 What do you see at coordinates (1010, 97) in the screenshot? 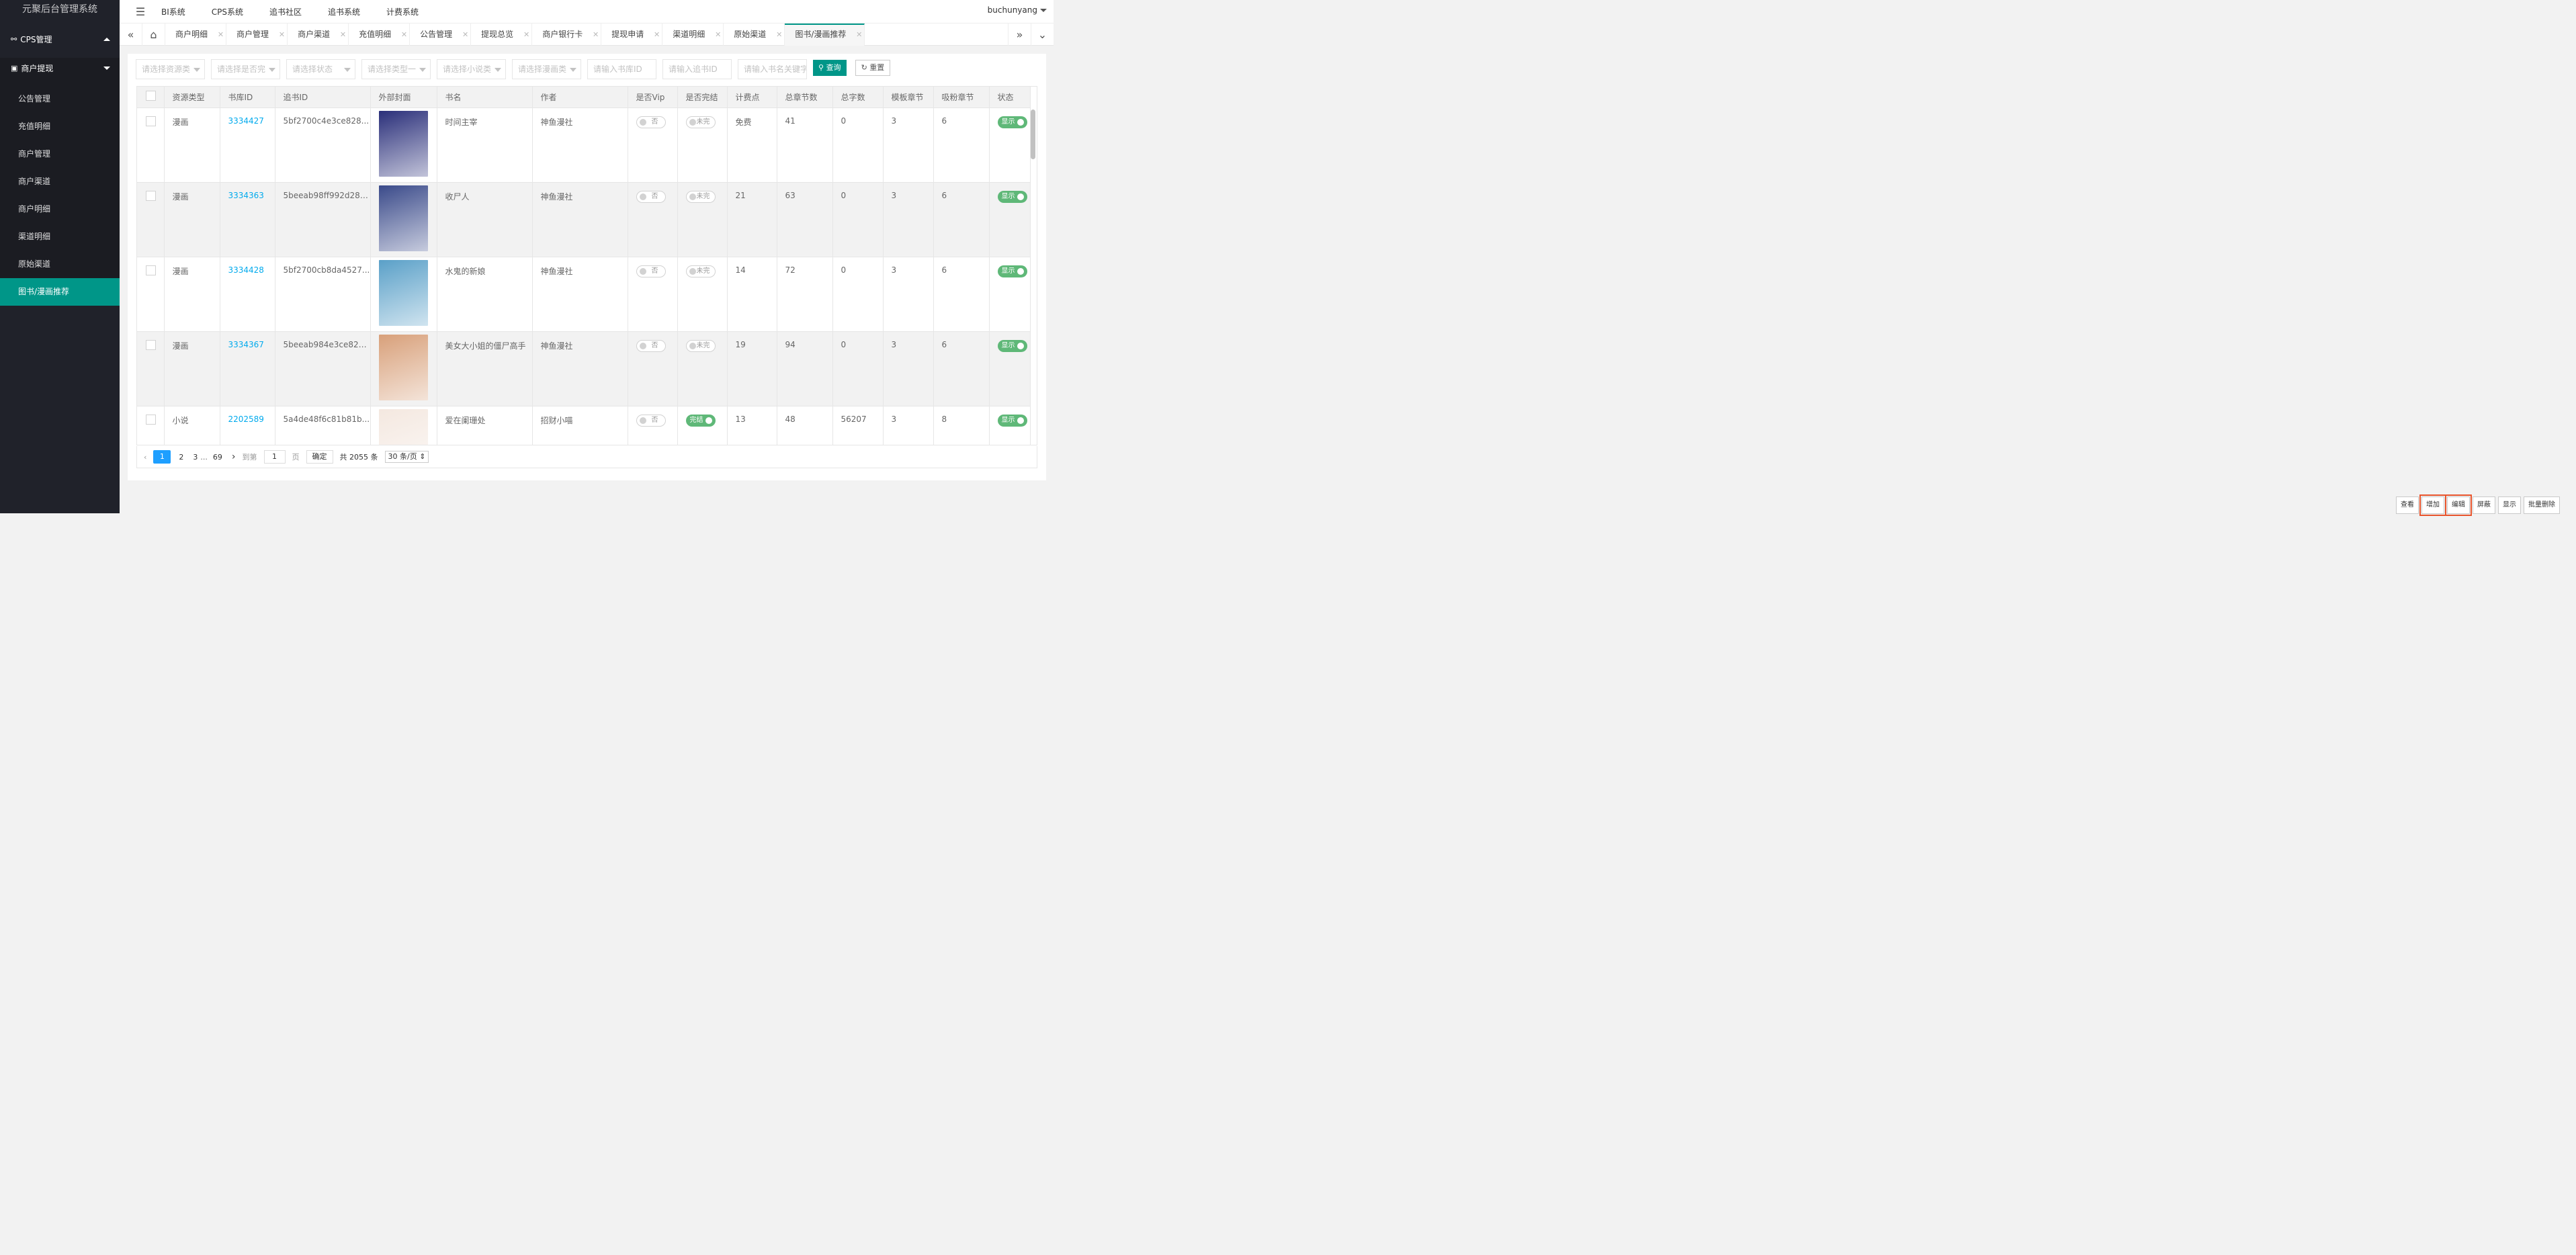
I see `column-header: 状态` at bounding box center [1010, 97].